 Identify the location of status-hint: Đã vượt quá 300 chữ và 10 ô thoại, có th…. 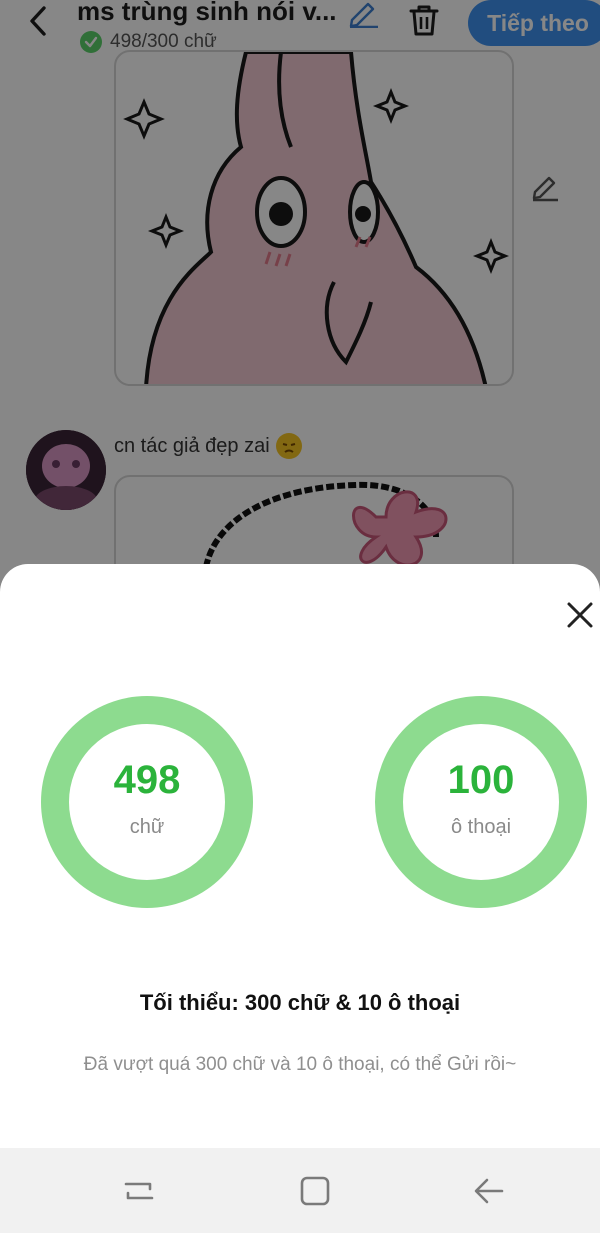
(300, 1064).